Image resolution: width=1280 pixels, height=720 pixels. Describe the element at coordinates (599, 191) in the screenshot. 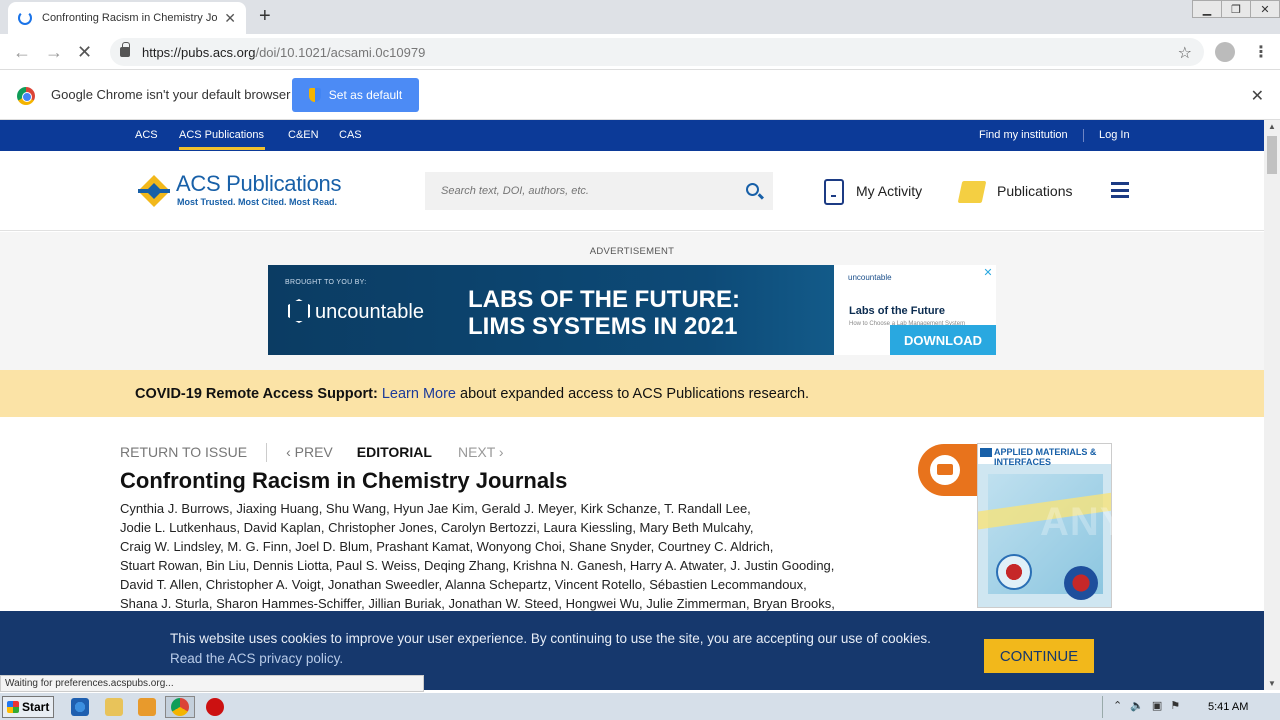

I see `search-input` at that location.